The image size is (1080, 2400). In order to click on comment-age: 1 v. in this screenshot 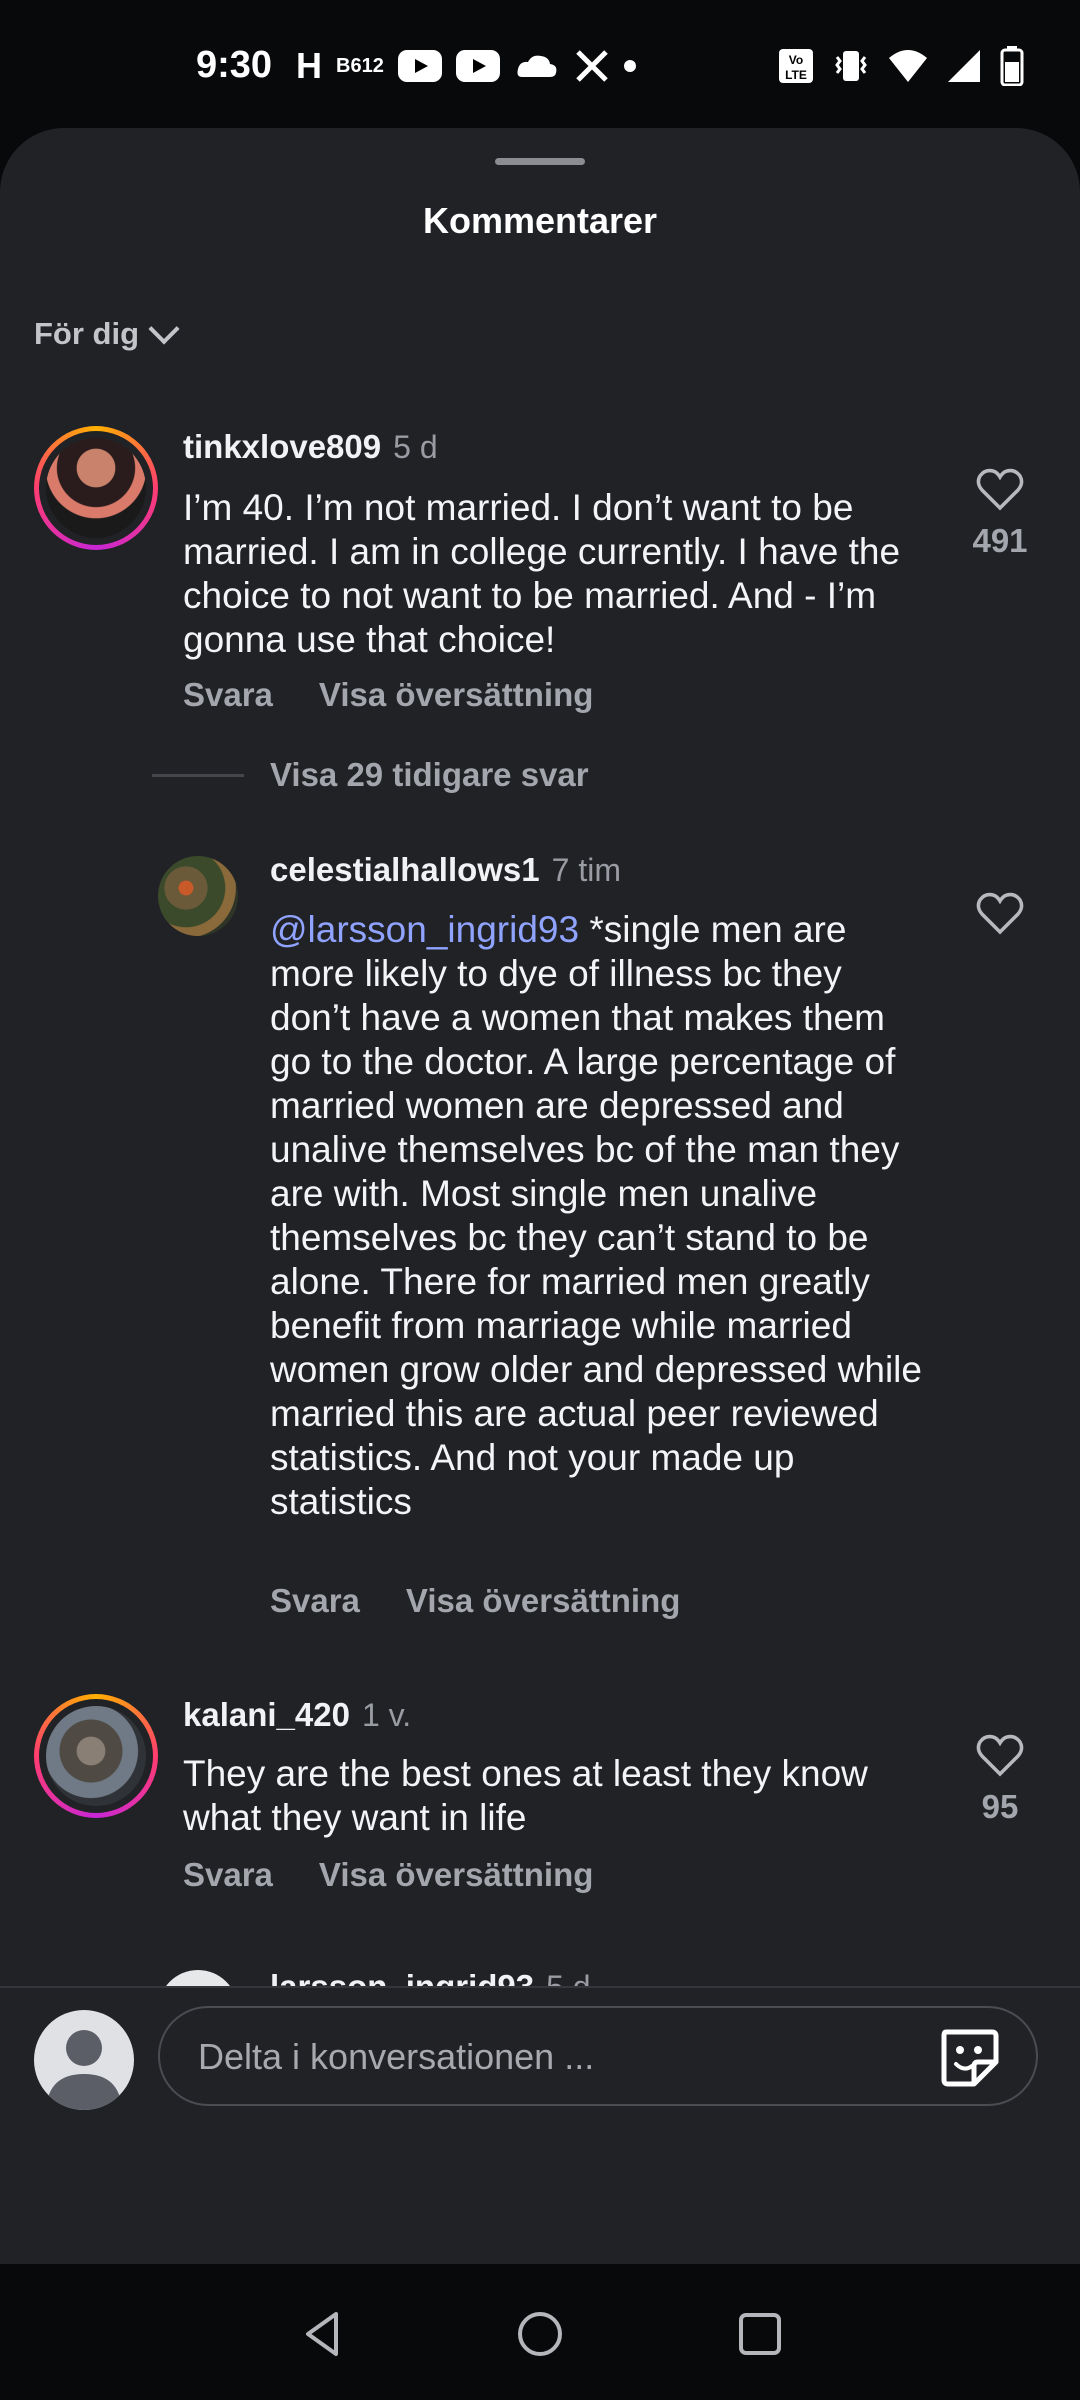, I will do `click(386, 1715)`.